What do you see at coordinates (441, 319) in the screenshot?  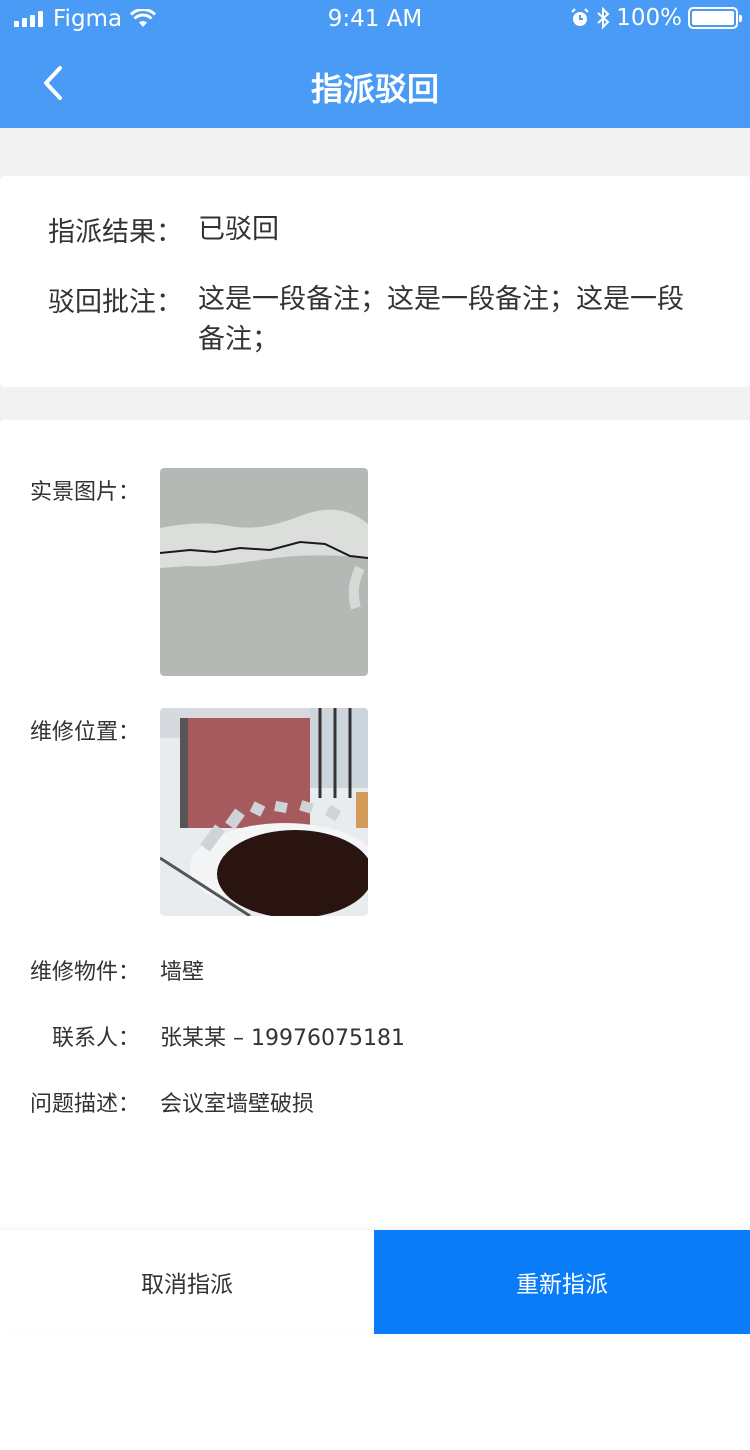 I see `rejection-note-value: 这是一段备注；这是一段备注；这是一段备注；` at bounding box center [441, 319].